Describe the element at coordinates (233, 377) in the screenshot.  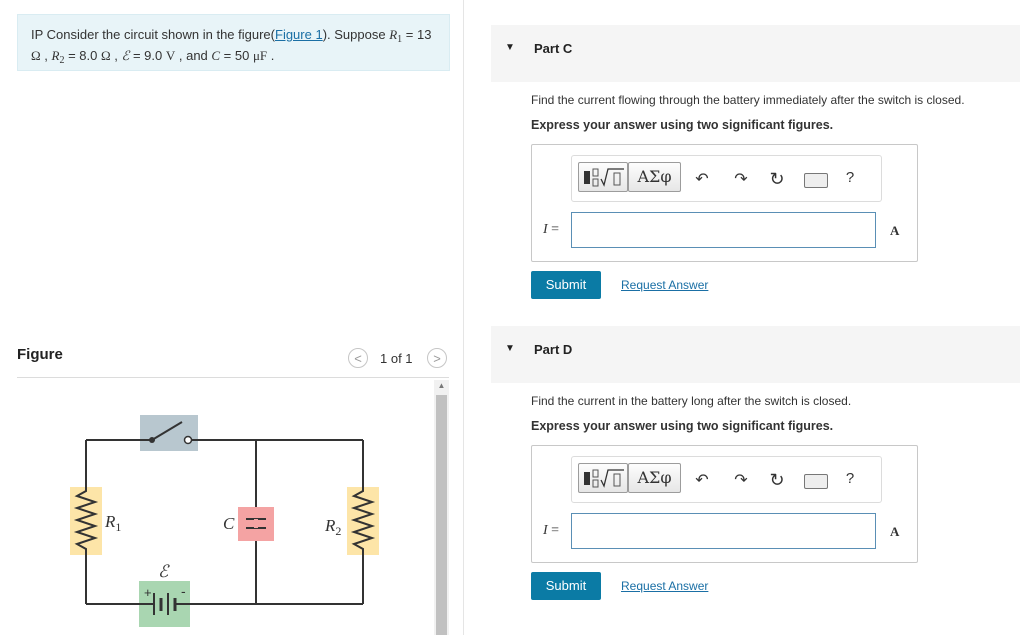
I see `figure-divider` at that location.